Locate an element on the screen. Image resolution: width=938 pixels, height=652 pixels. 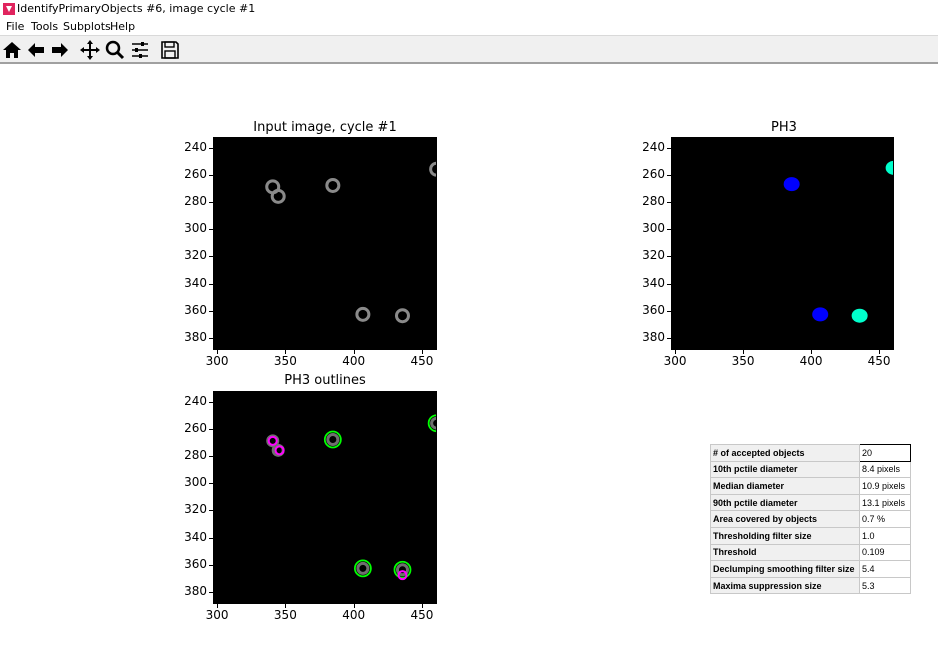
save-icon is located at coordinates (170, 50).